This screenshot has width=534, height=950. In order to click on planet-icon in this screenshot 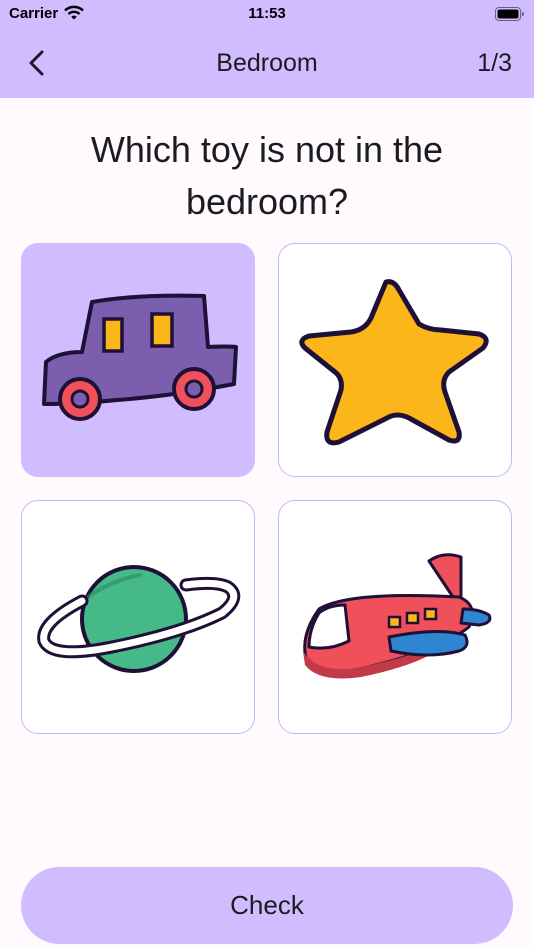, I will do `click(139, 619)`.